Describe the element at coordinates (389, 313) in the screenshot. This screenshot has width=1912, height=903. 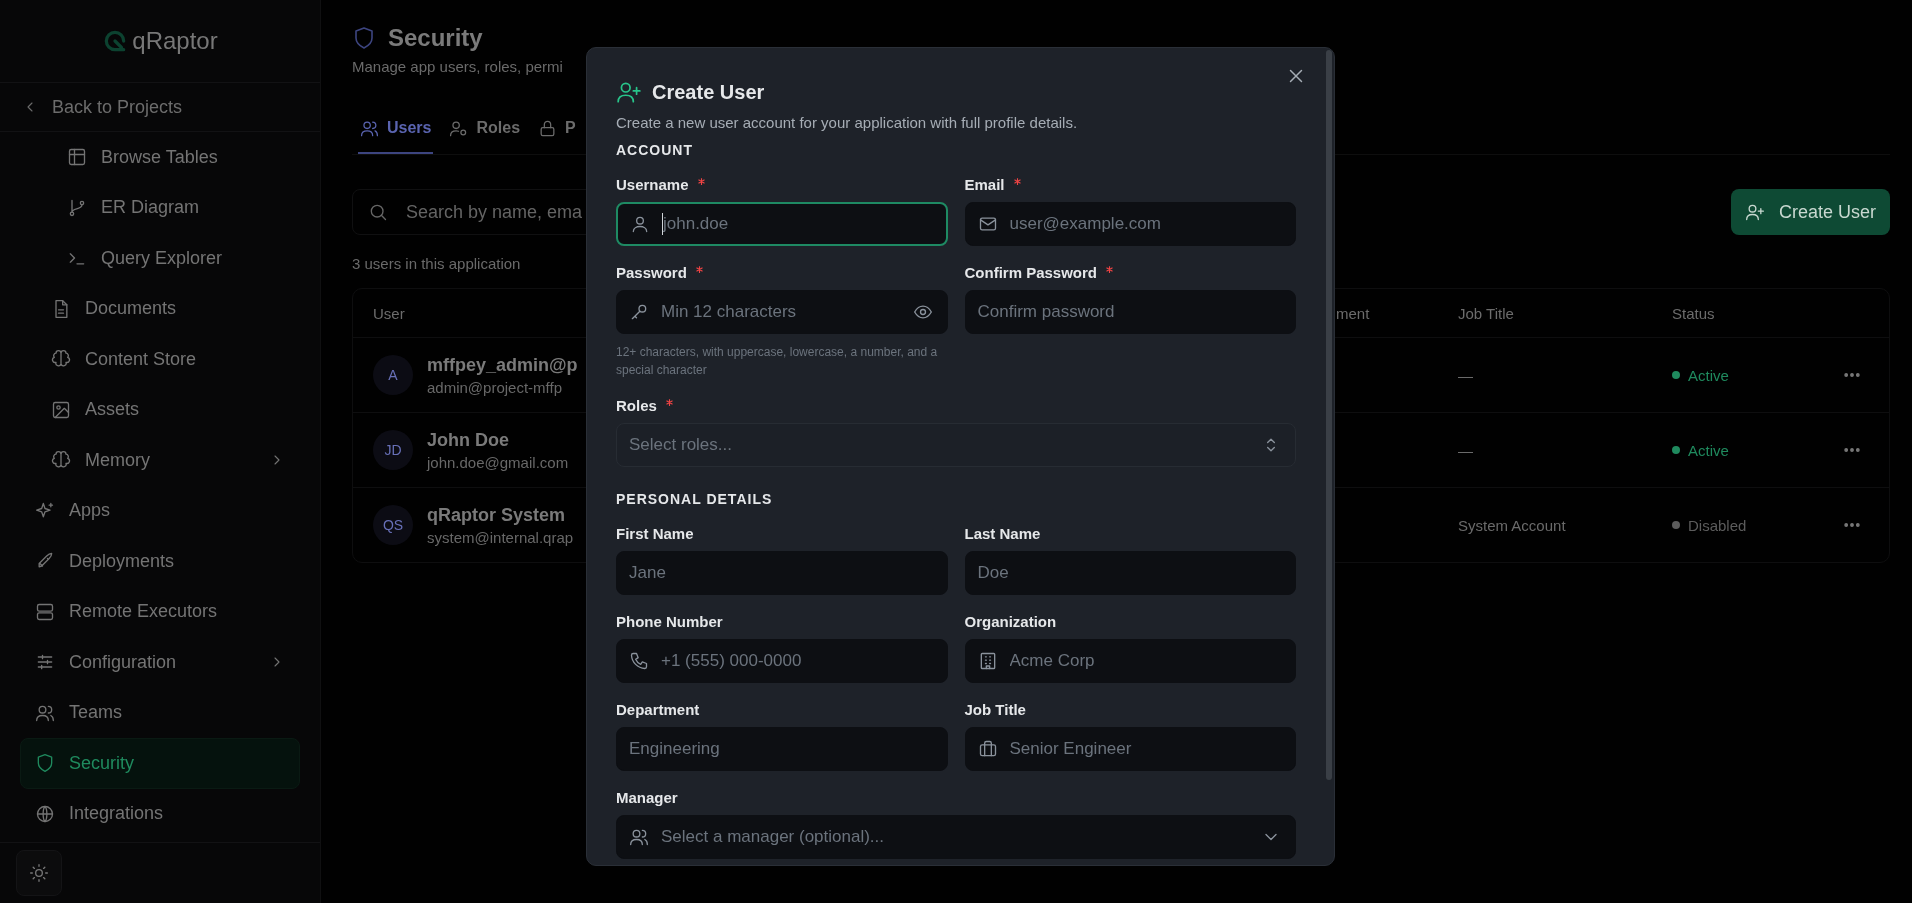
I see `column-header: User` at that location.